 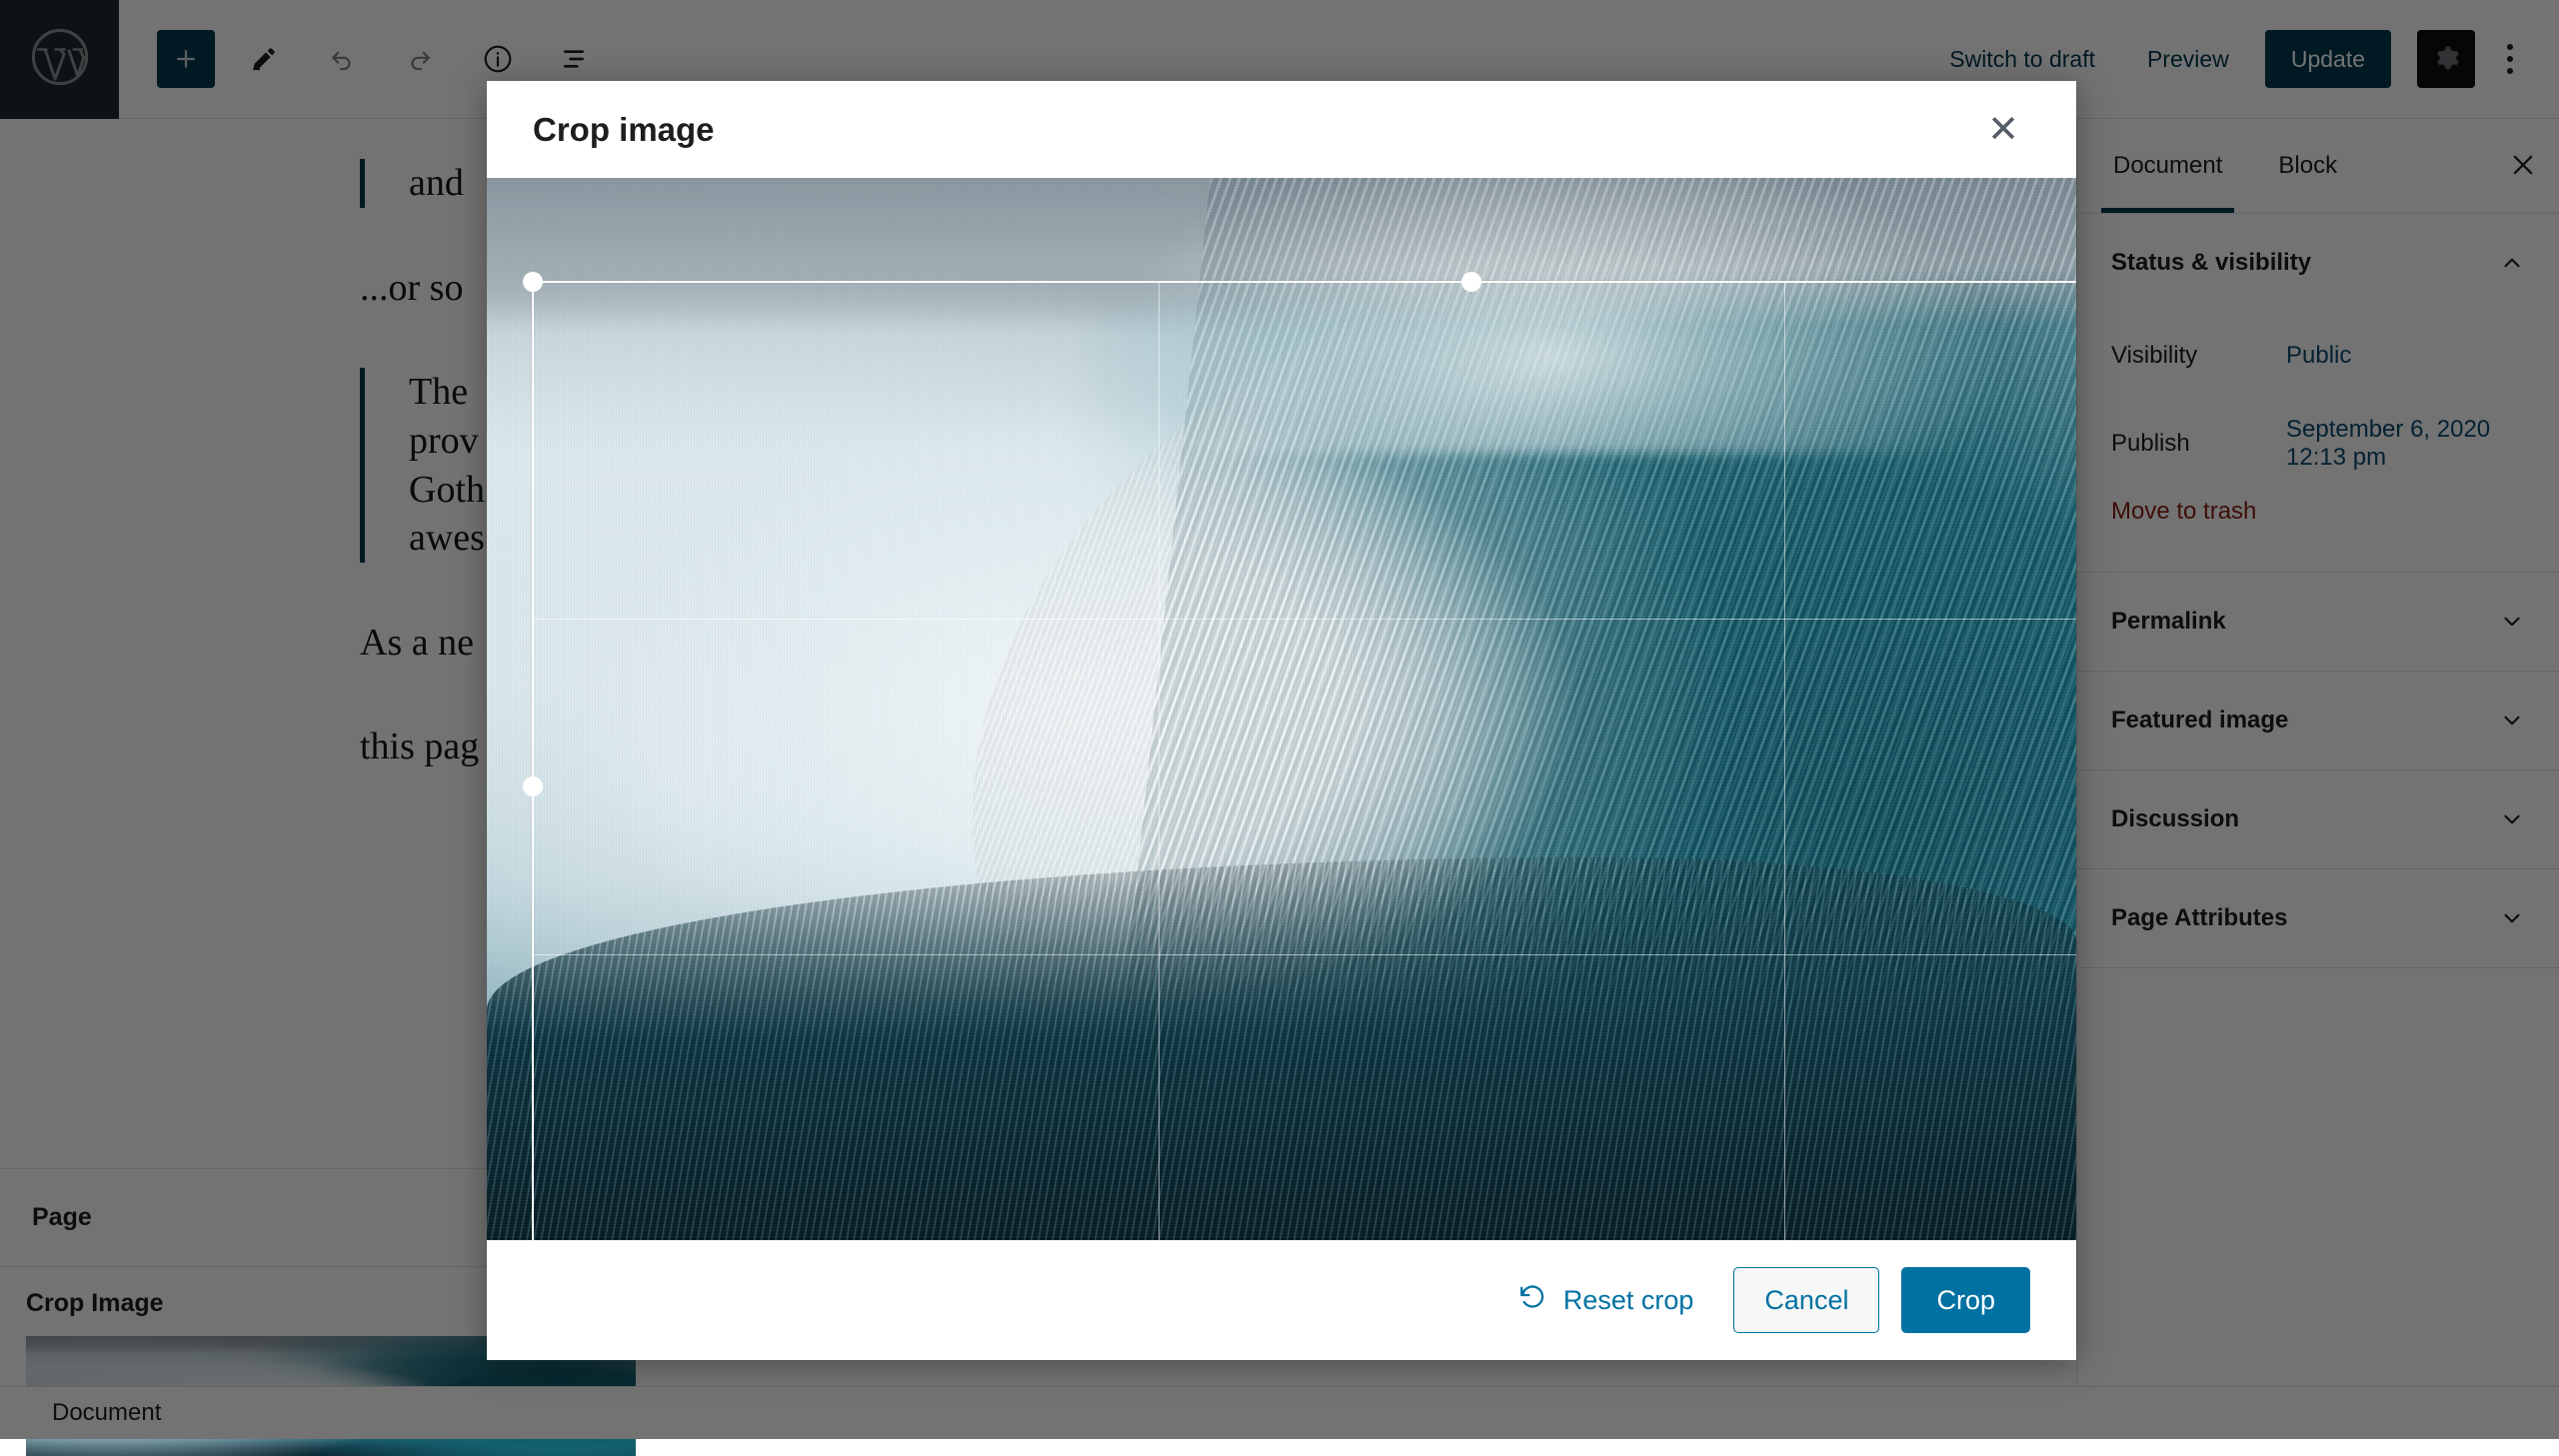 What do you see at coordinates (624, 130) in the screenshot?
I see `modal-title: Crop image` at bounding box center [624, 130].